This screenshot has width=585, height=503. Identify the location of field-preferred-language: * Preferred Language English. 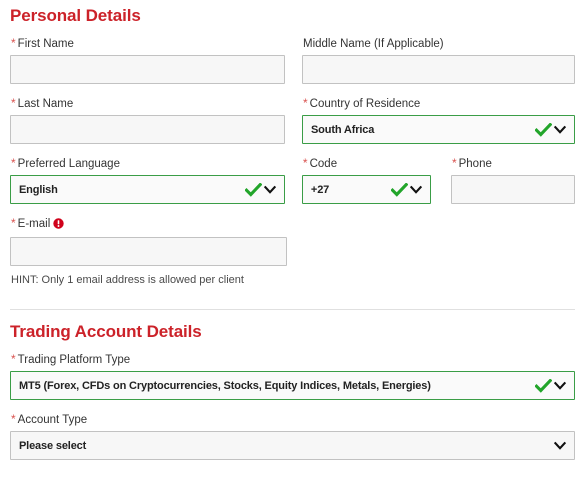
(147, 180).